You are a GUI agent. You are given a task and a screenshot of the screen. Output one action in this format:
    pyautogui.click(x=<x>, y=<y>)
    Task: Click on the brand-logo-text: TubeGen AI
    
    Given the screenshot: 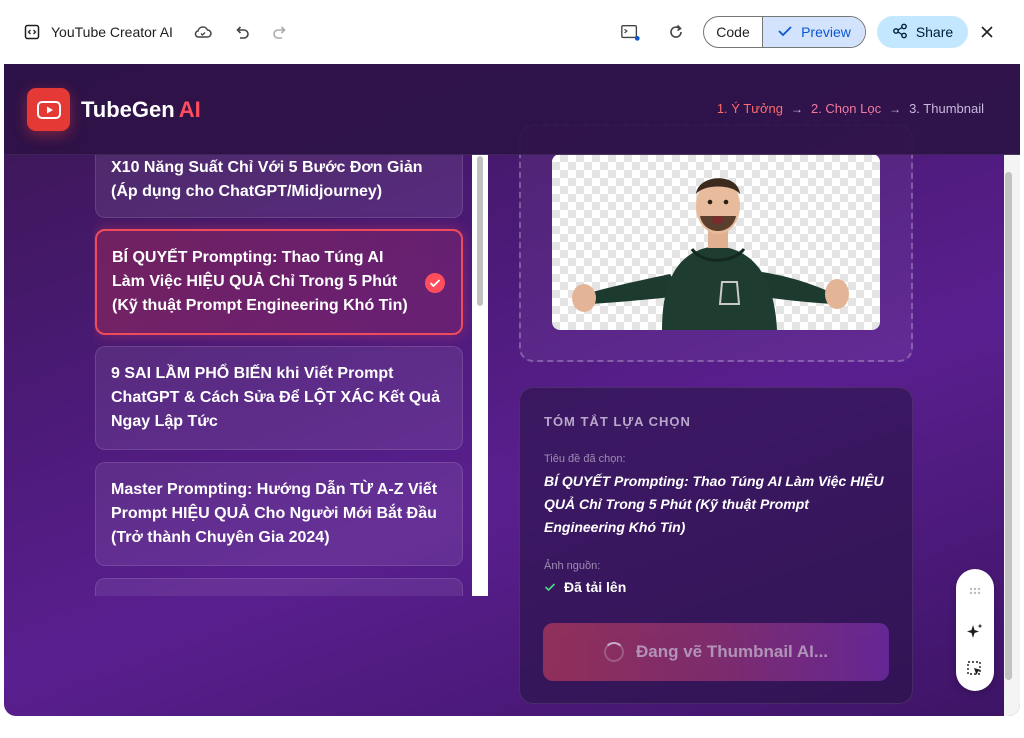 What is the action you would take?
    pyautogui.click(x=141, y=110)
    